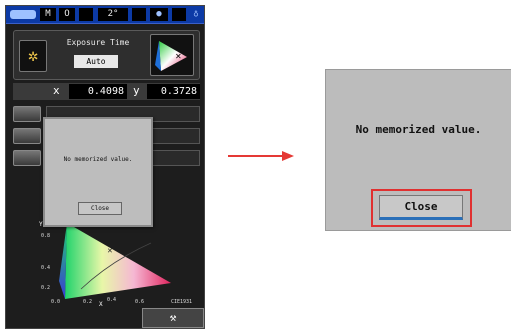 The height and width of the screenshot is (329, 511). I want to click on settings-wrench-button: ⚒, so click(173, 318).